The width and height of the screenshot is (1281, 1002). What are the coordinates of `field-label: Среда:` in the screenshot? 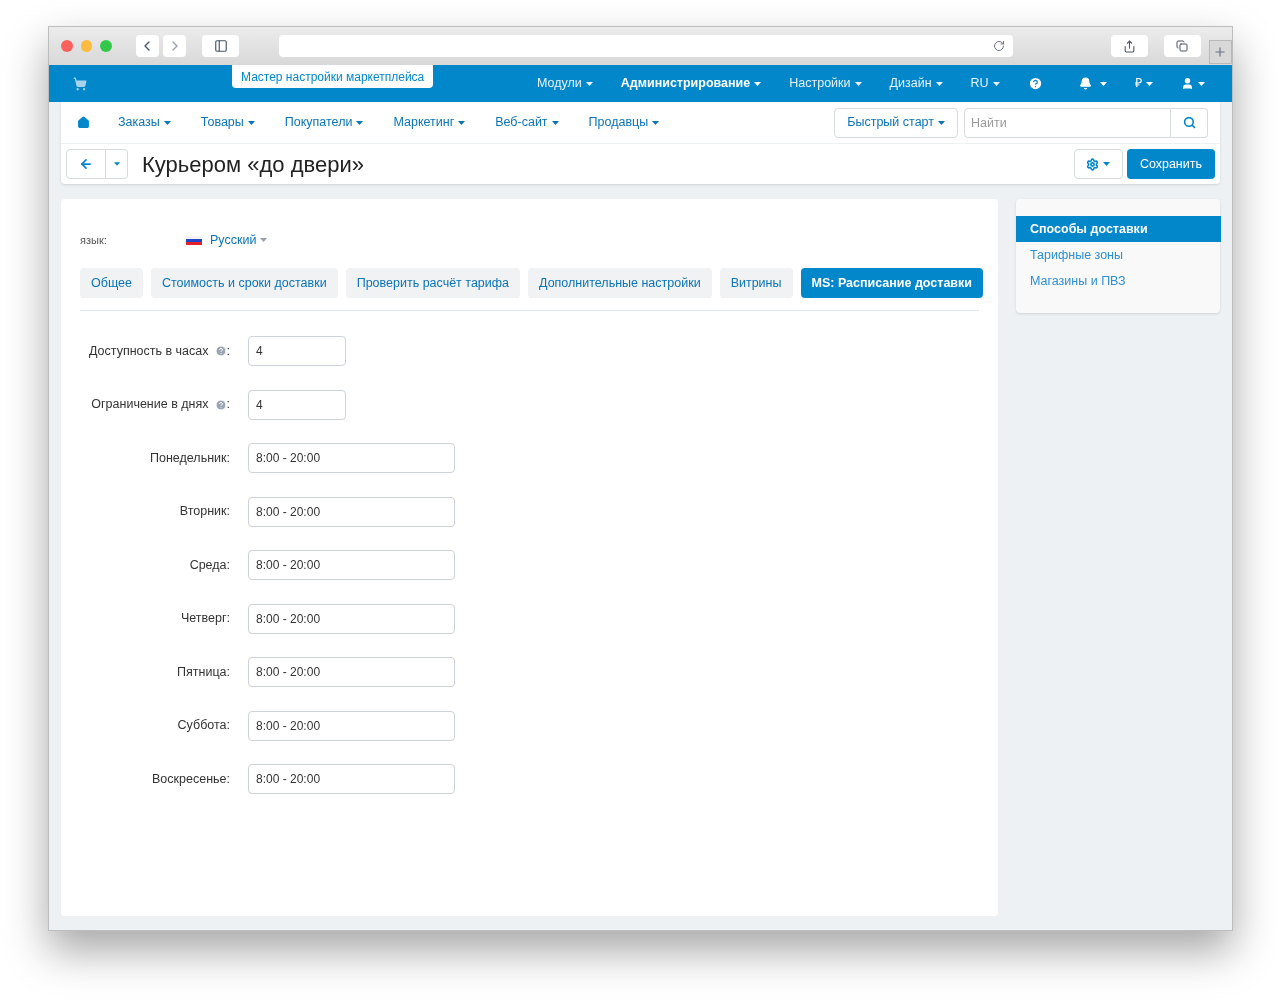 It's located at (209, 565).